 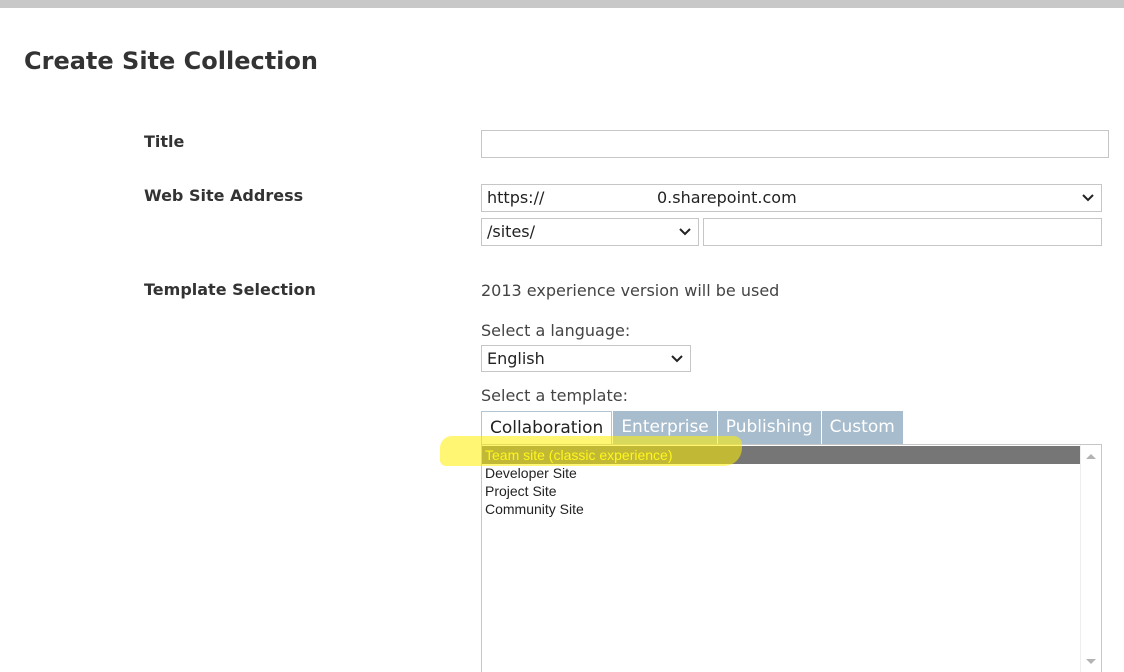 I want to click on redacted-region, so click(x=605, y=198).